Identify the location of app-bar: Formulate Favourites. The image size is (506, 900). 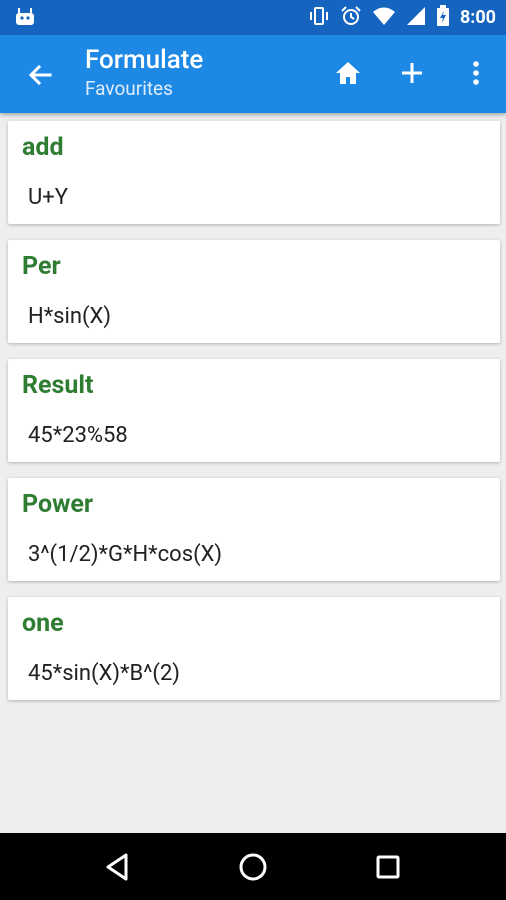
(253, 74).